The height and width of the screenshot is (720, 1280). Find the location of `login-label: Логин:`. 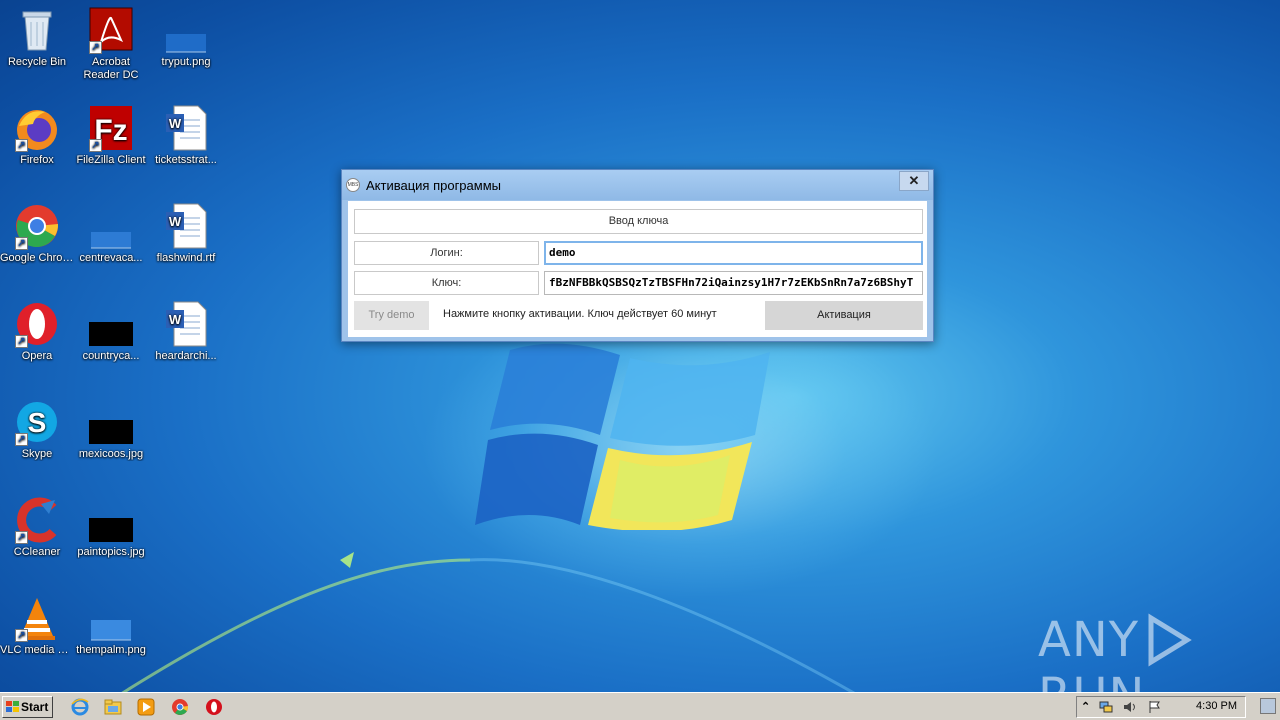

login-label: Логин: is located at coordinates (446, 253).